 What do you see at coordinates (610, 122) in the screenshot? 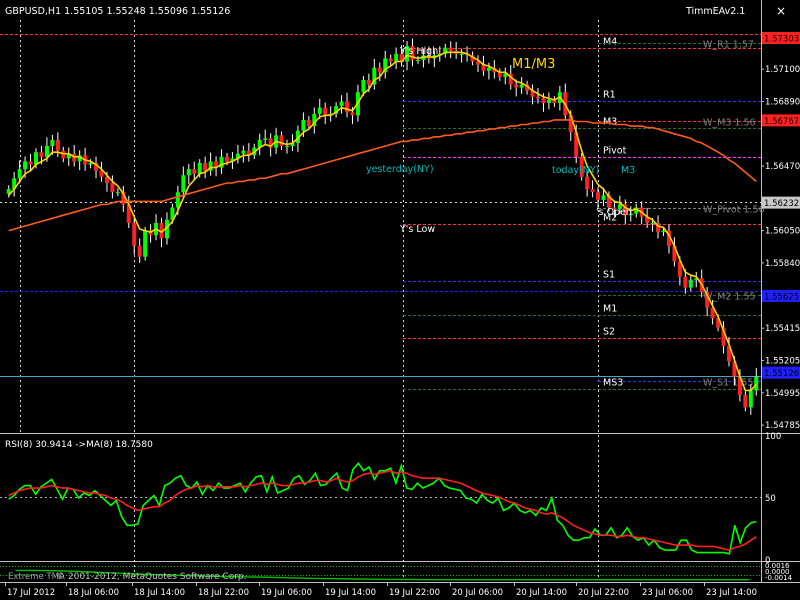
I see `pivot-level-label: M3` at bounding box center [610, 122].